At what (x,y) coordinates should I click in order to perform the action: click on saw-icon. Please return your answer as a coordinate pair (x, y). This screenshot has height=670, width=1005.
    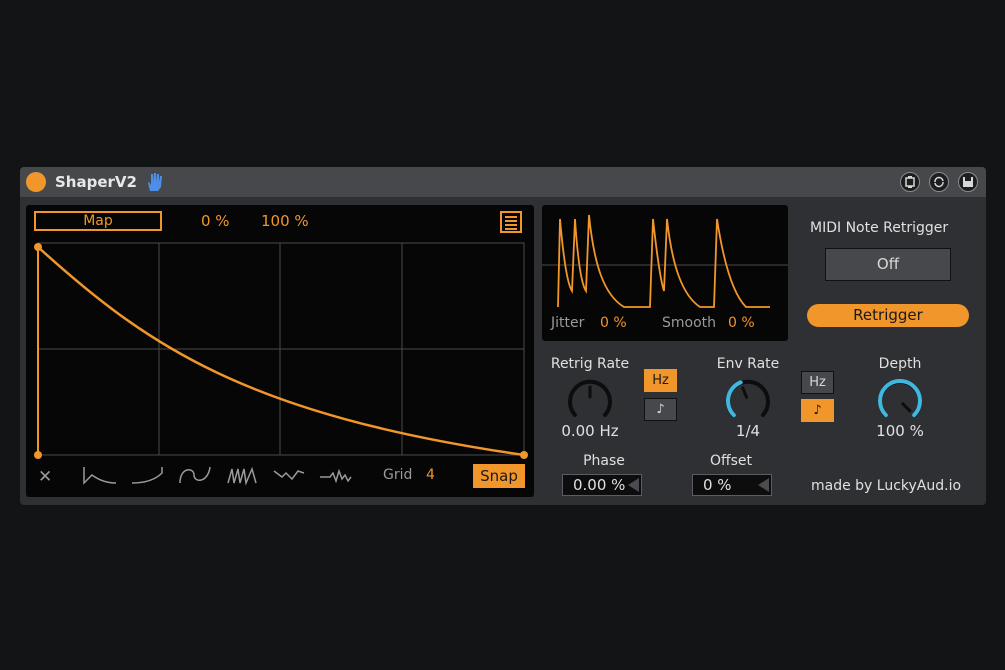
    Looking at the image, I should click on (244, 475).